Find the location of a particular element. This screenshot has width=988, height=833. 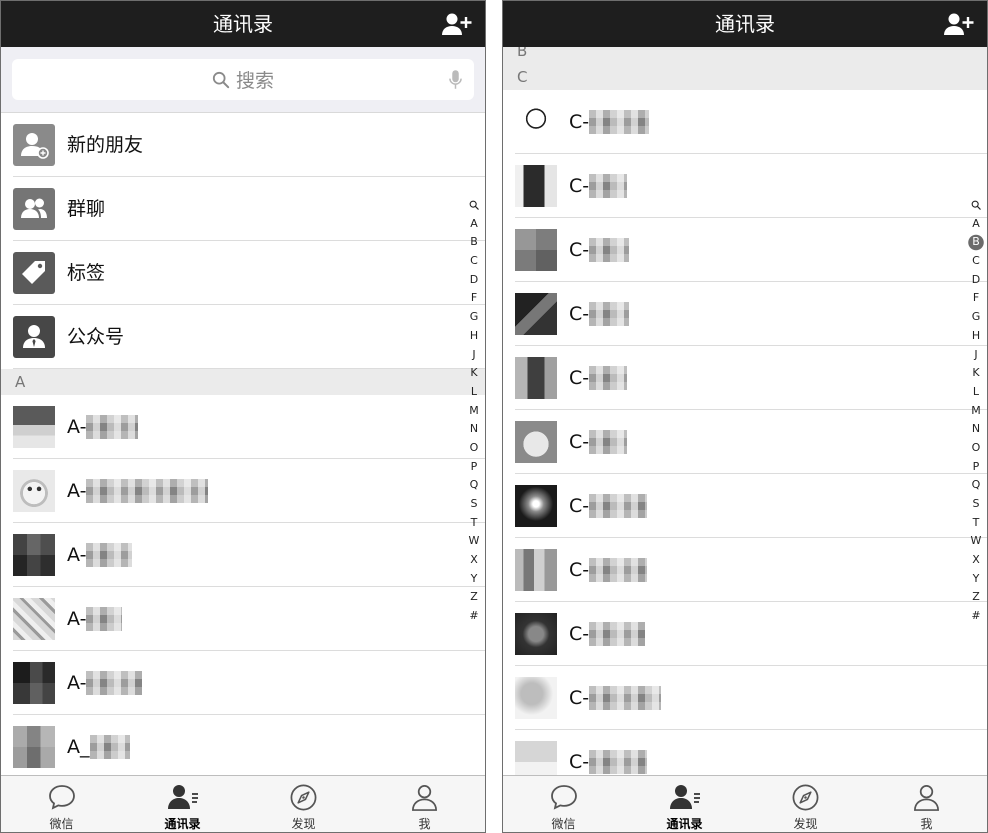

contact-name: A- is located at coordinates (77, 491).